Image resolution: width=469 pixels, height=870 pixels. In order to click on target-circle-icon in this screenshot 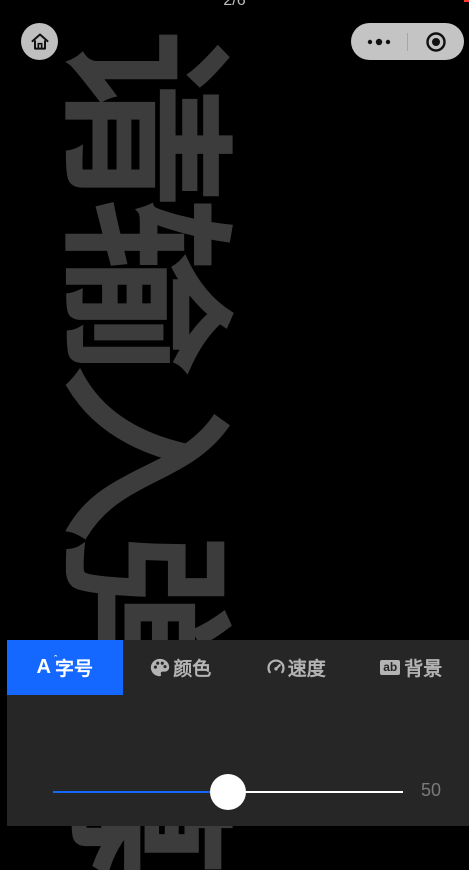, I will do `click(436, 42)`.